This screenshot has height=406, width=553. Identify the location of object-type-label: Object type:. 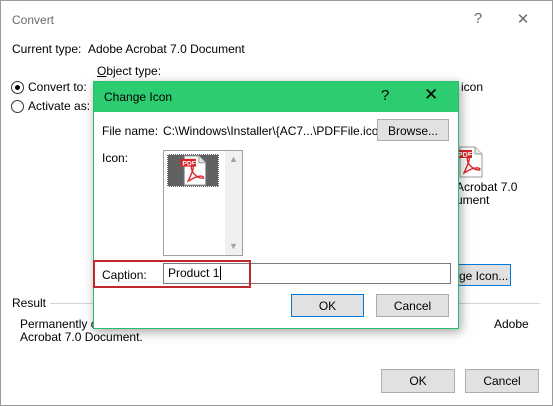
(129, 71).